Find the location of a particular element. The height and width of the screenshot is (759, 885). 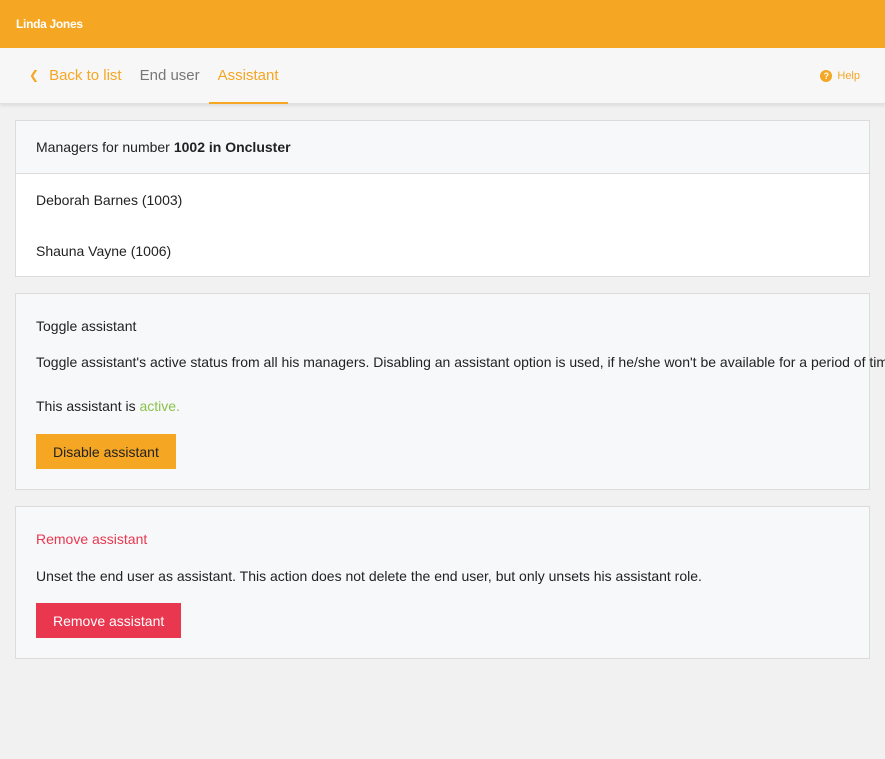

back-to-list-link: ❮ Back to list is located at coordinates (75, 75).